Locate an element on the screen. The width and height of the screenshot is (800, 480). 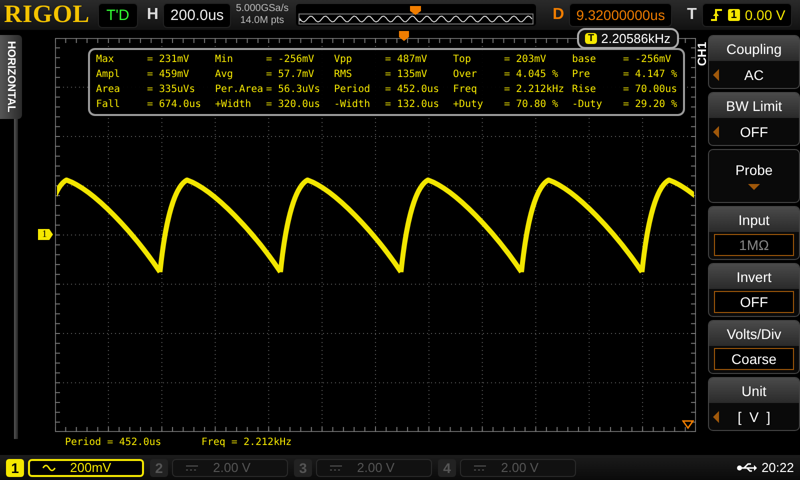
menu-button: Probe is located at coordinates (754, 176).